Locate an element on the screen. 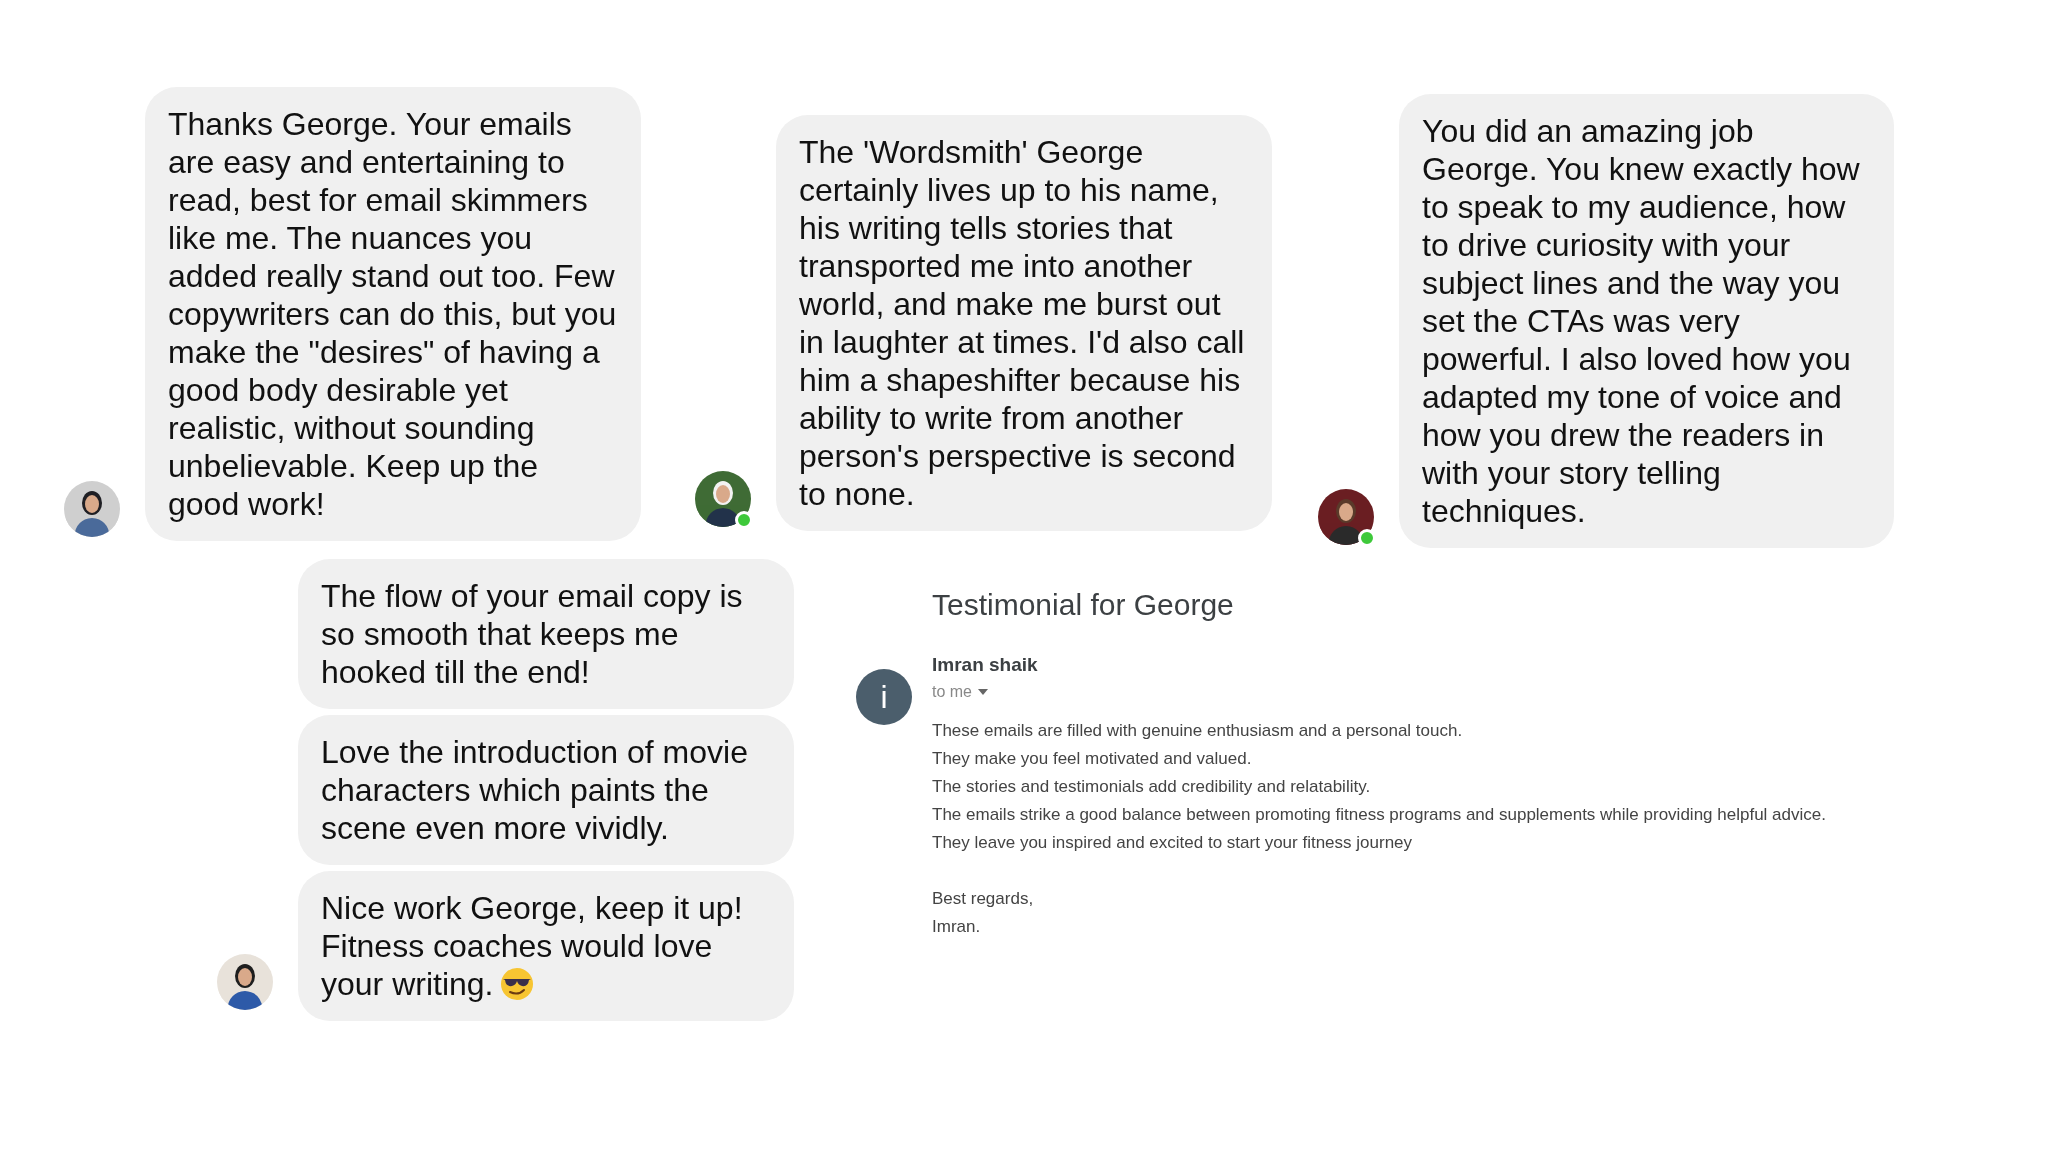  email-body-line: The stories and testimonials add credibility and relatability. is located at coordinates (1152, 787).